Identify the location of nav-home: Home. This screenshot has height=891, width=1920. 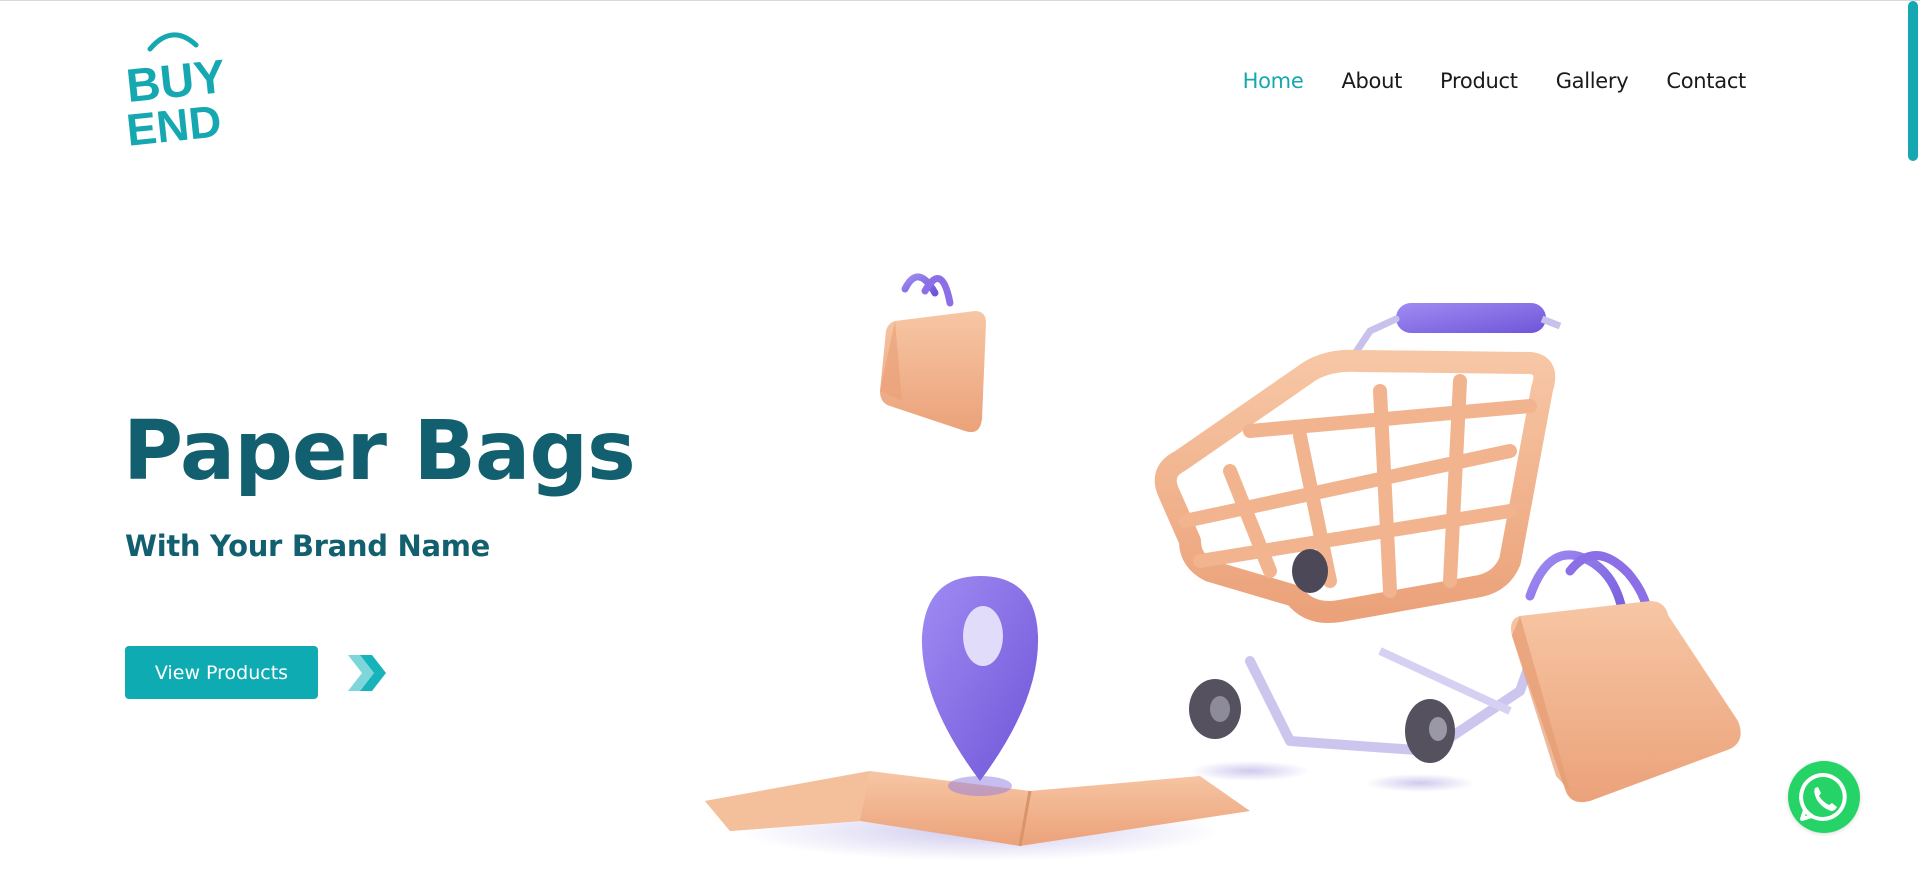
(1273, 81).